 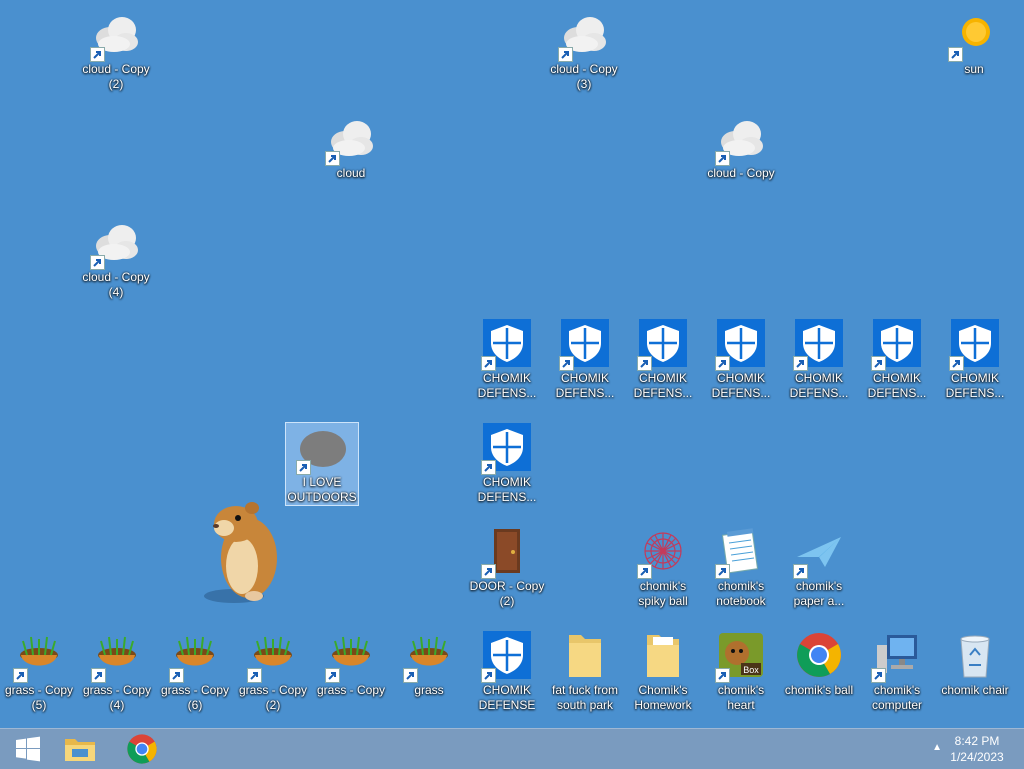 I want to click on desktop-icon-grass-copy-6: grass - Copy (6), so click(x=195, y=673).